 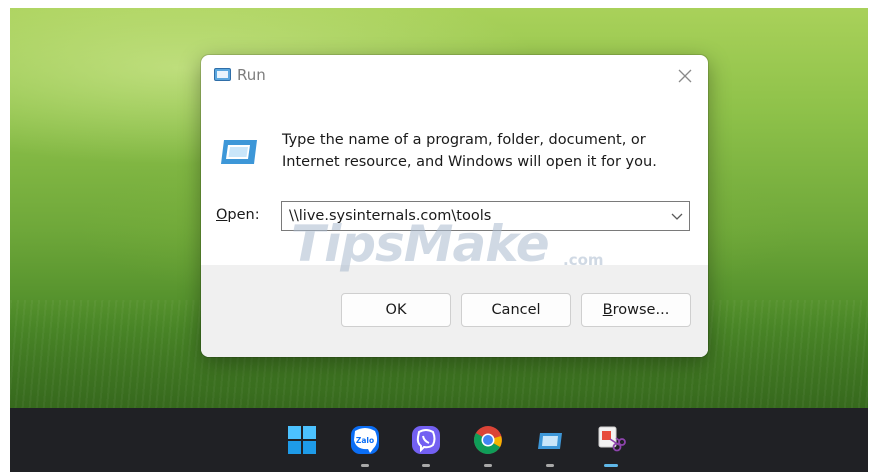 I want to click on run-running-indicator, so click(x=550, y=465).